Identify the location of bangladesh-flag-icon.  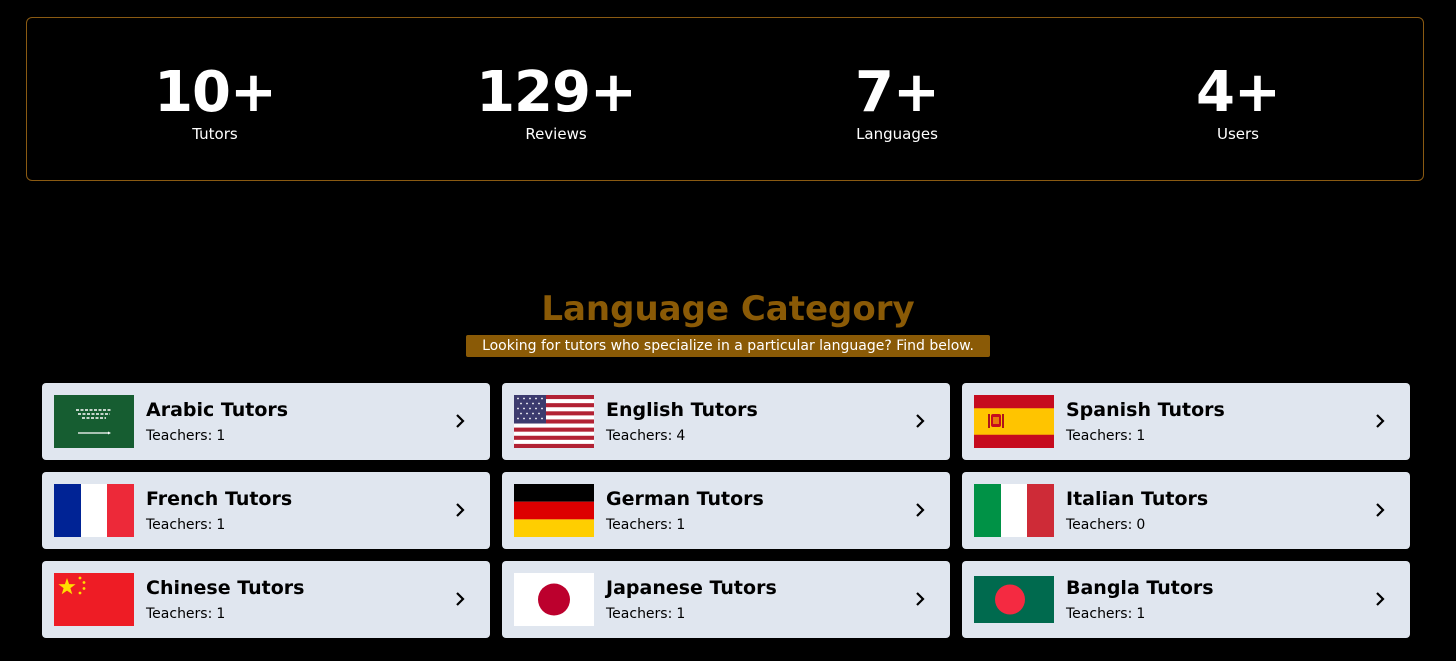
(1014, 599).